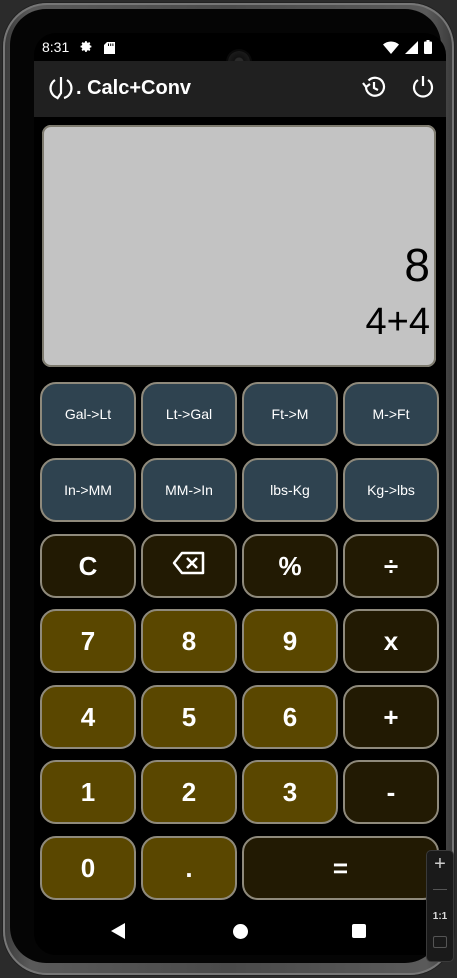 The height and width of the screenshot is (978, 457). Describe the element at coordinates (88, 717) in the screenshot. I see `digit-4-button: 4` at that location.